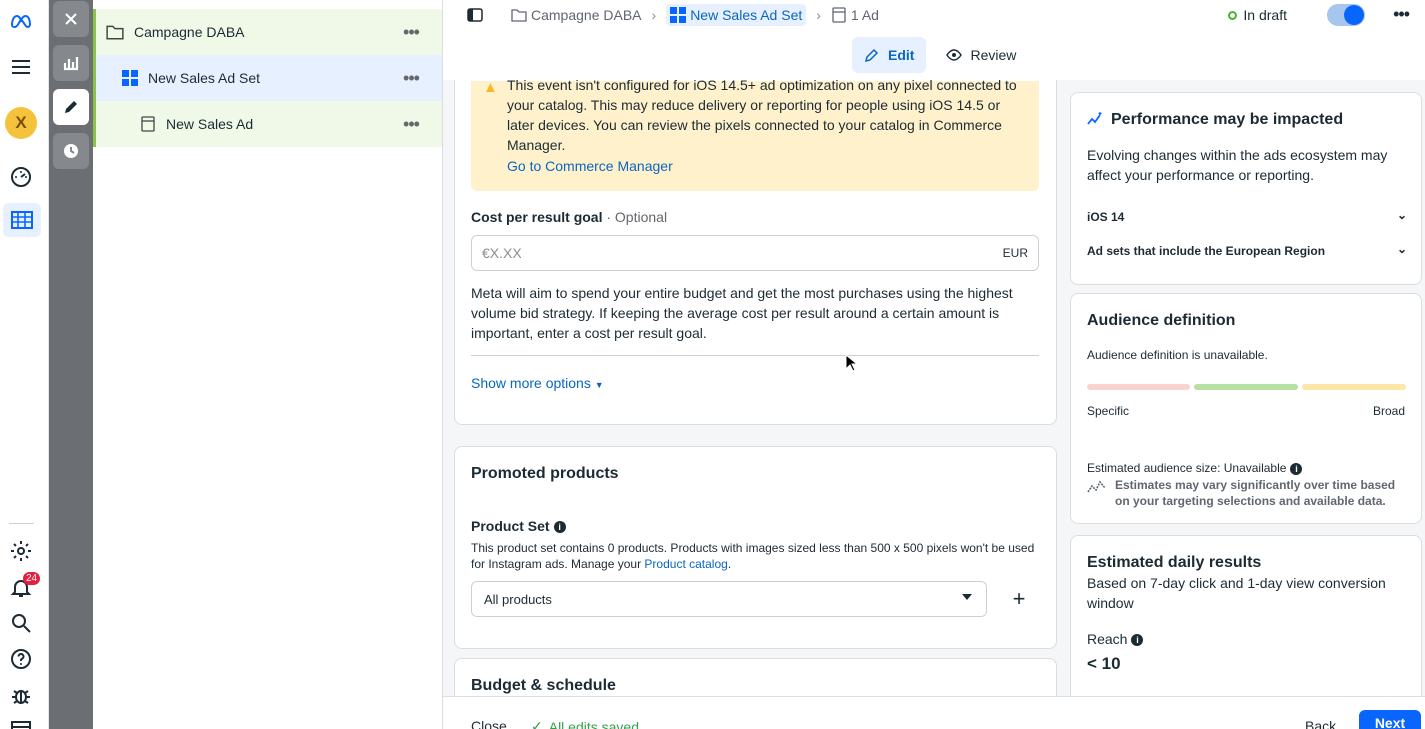 This screenshot has width=1425, height=729. Describe the element at coordinates (115, 32) in the screenshot. I see `folder-icon` at that location.